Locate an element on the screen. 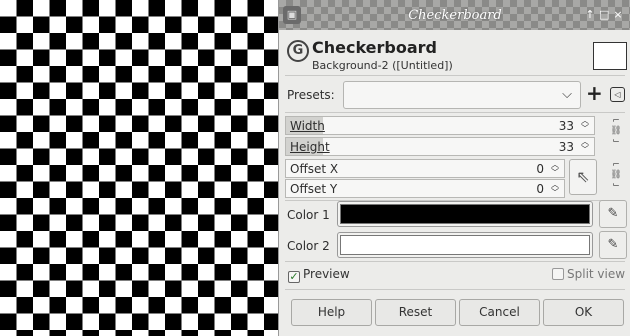 The image size is (630, 336). window-controls: ↑□× is located at coordinates (606, 14).